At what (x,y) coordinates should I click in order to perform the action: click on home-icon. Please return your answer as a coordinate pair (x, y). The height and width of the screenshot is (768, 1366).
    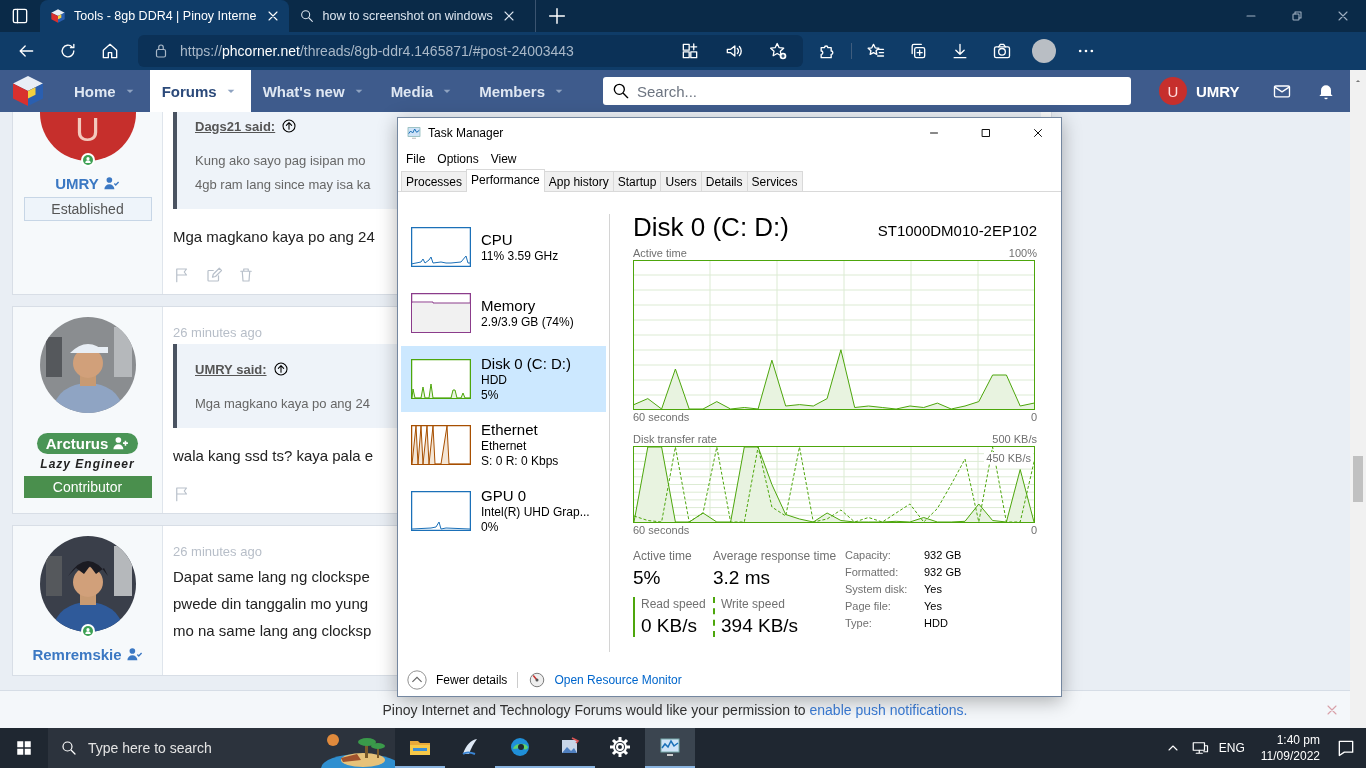
    Looking at the image, I should click on (110, 51).